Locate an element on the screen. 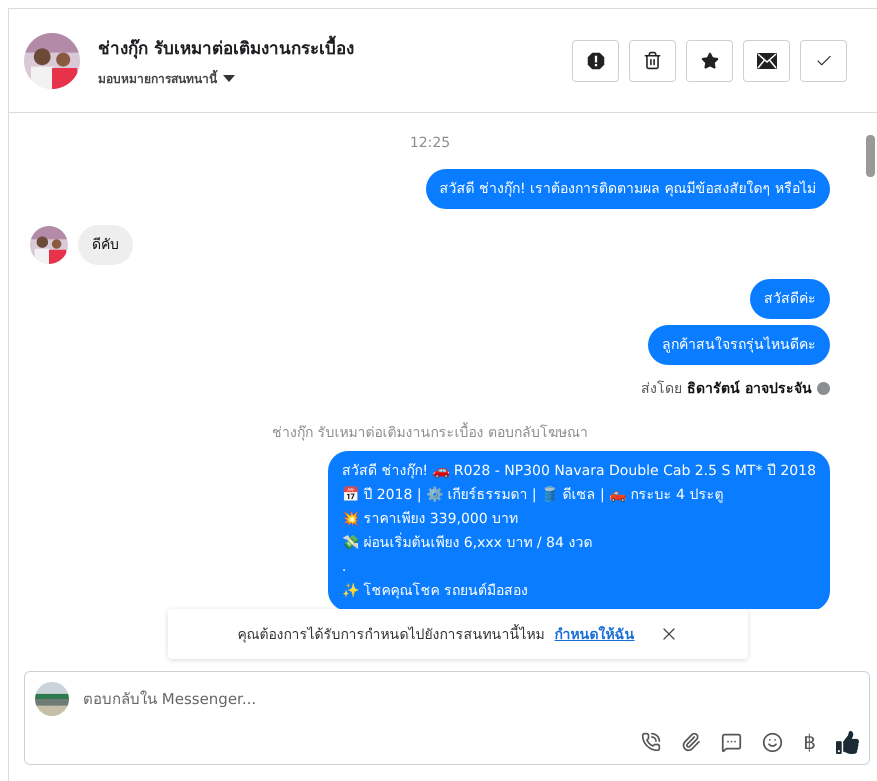  banner-text: คุณต้องการได้รับการกำหนดไปยังการสนทนานี้ไหม is located at coordinates (391, 634).